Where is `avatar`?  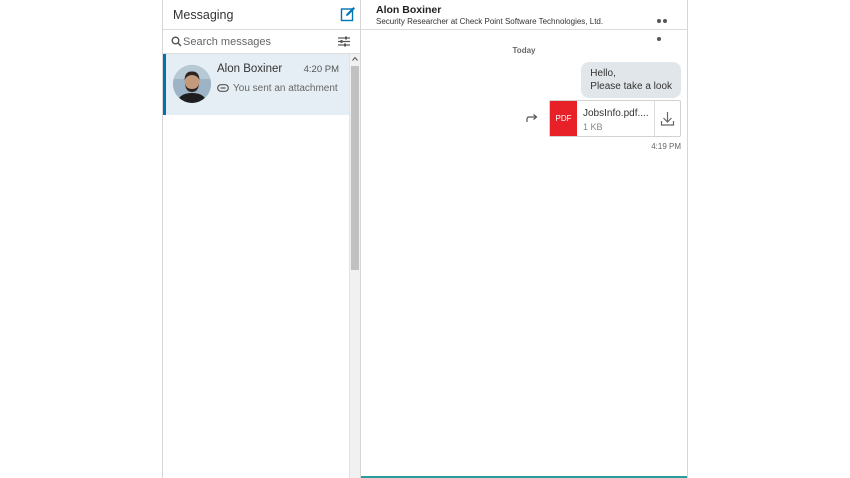 avatar is located at coordinates (192, 84).